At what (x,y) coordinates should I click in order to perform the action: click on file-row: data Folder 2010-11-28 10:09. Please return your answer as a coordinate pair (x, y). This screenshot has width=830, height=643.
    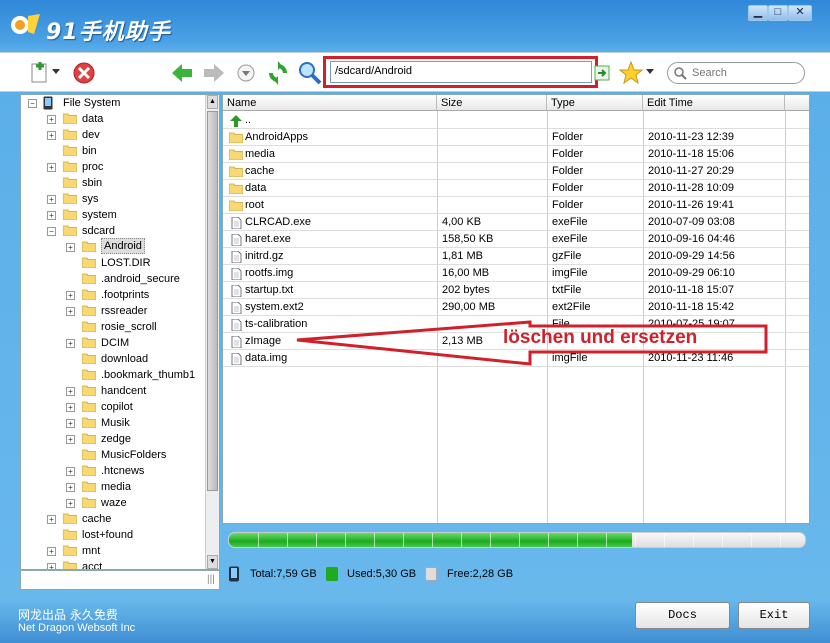
    Looking at the image, I should click on (516, 188).